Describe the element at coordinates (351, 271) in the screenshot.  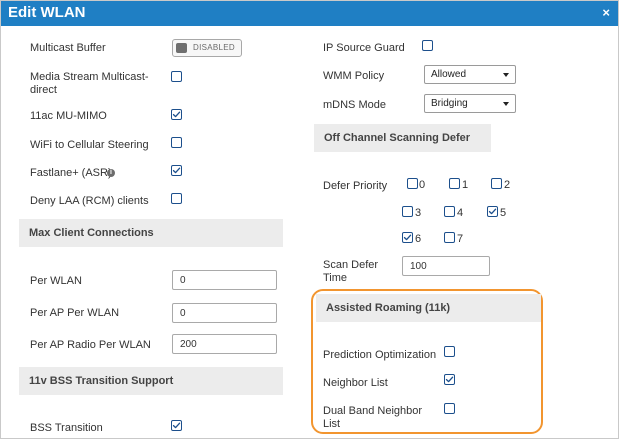
I see `scan-defer-time-label: Scan Defer Time` at that location.